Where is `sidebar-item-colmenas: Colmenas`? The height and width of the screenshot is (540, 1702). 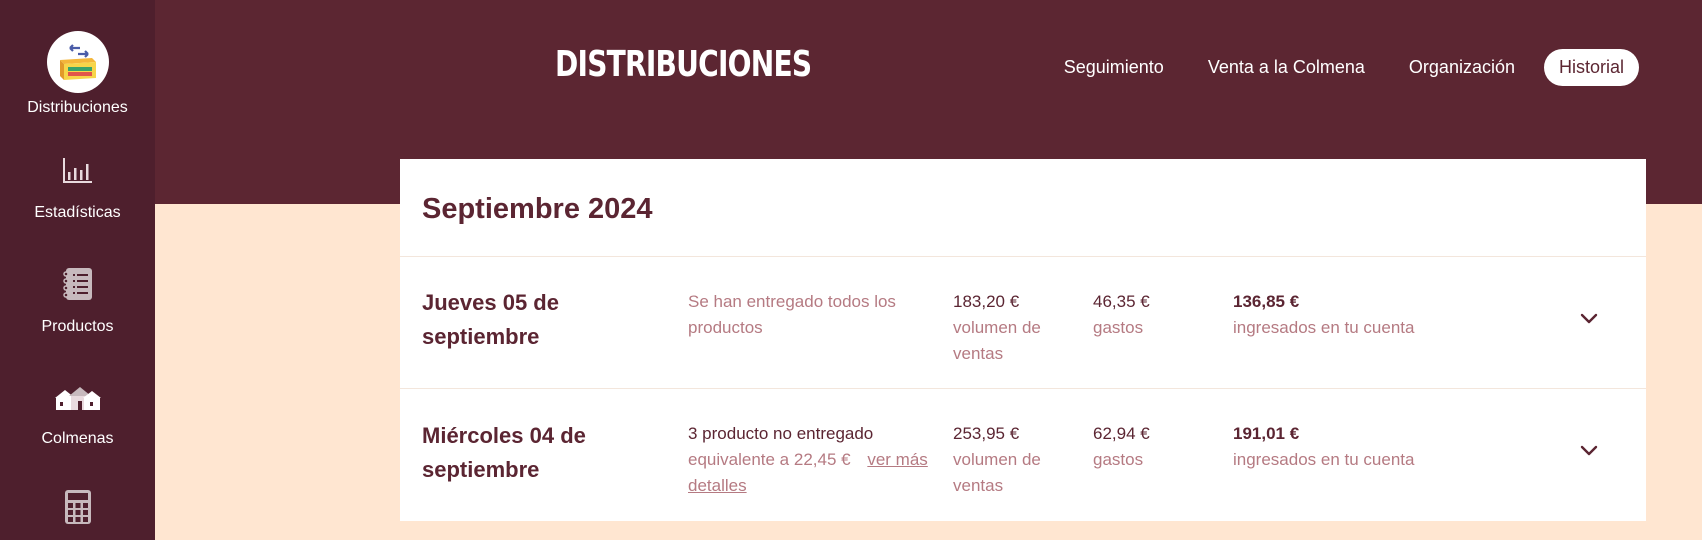
sidebar-item-colmenas: Colmenas is located at coordinates (77, 412).